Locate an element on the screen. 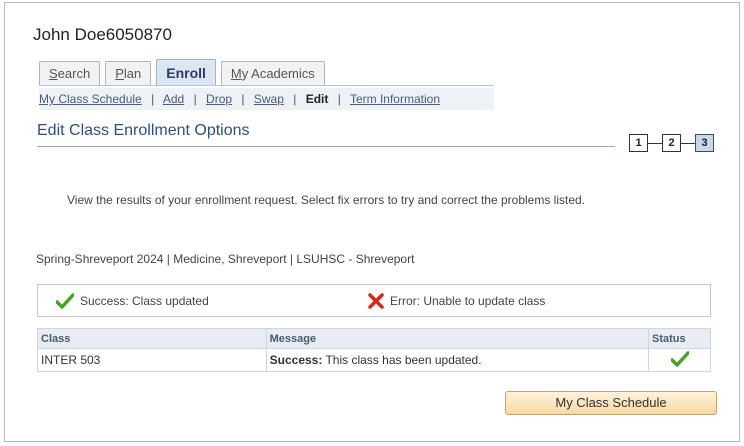 The width and height of the screenshot is (744, 446). subnav-term-information: Term Information is located at coordinates (395, 99).